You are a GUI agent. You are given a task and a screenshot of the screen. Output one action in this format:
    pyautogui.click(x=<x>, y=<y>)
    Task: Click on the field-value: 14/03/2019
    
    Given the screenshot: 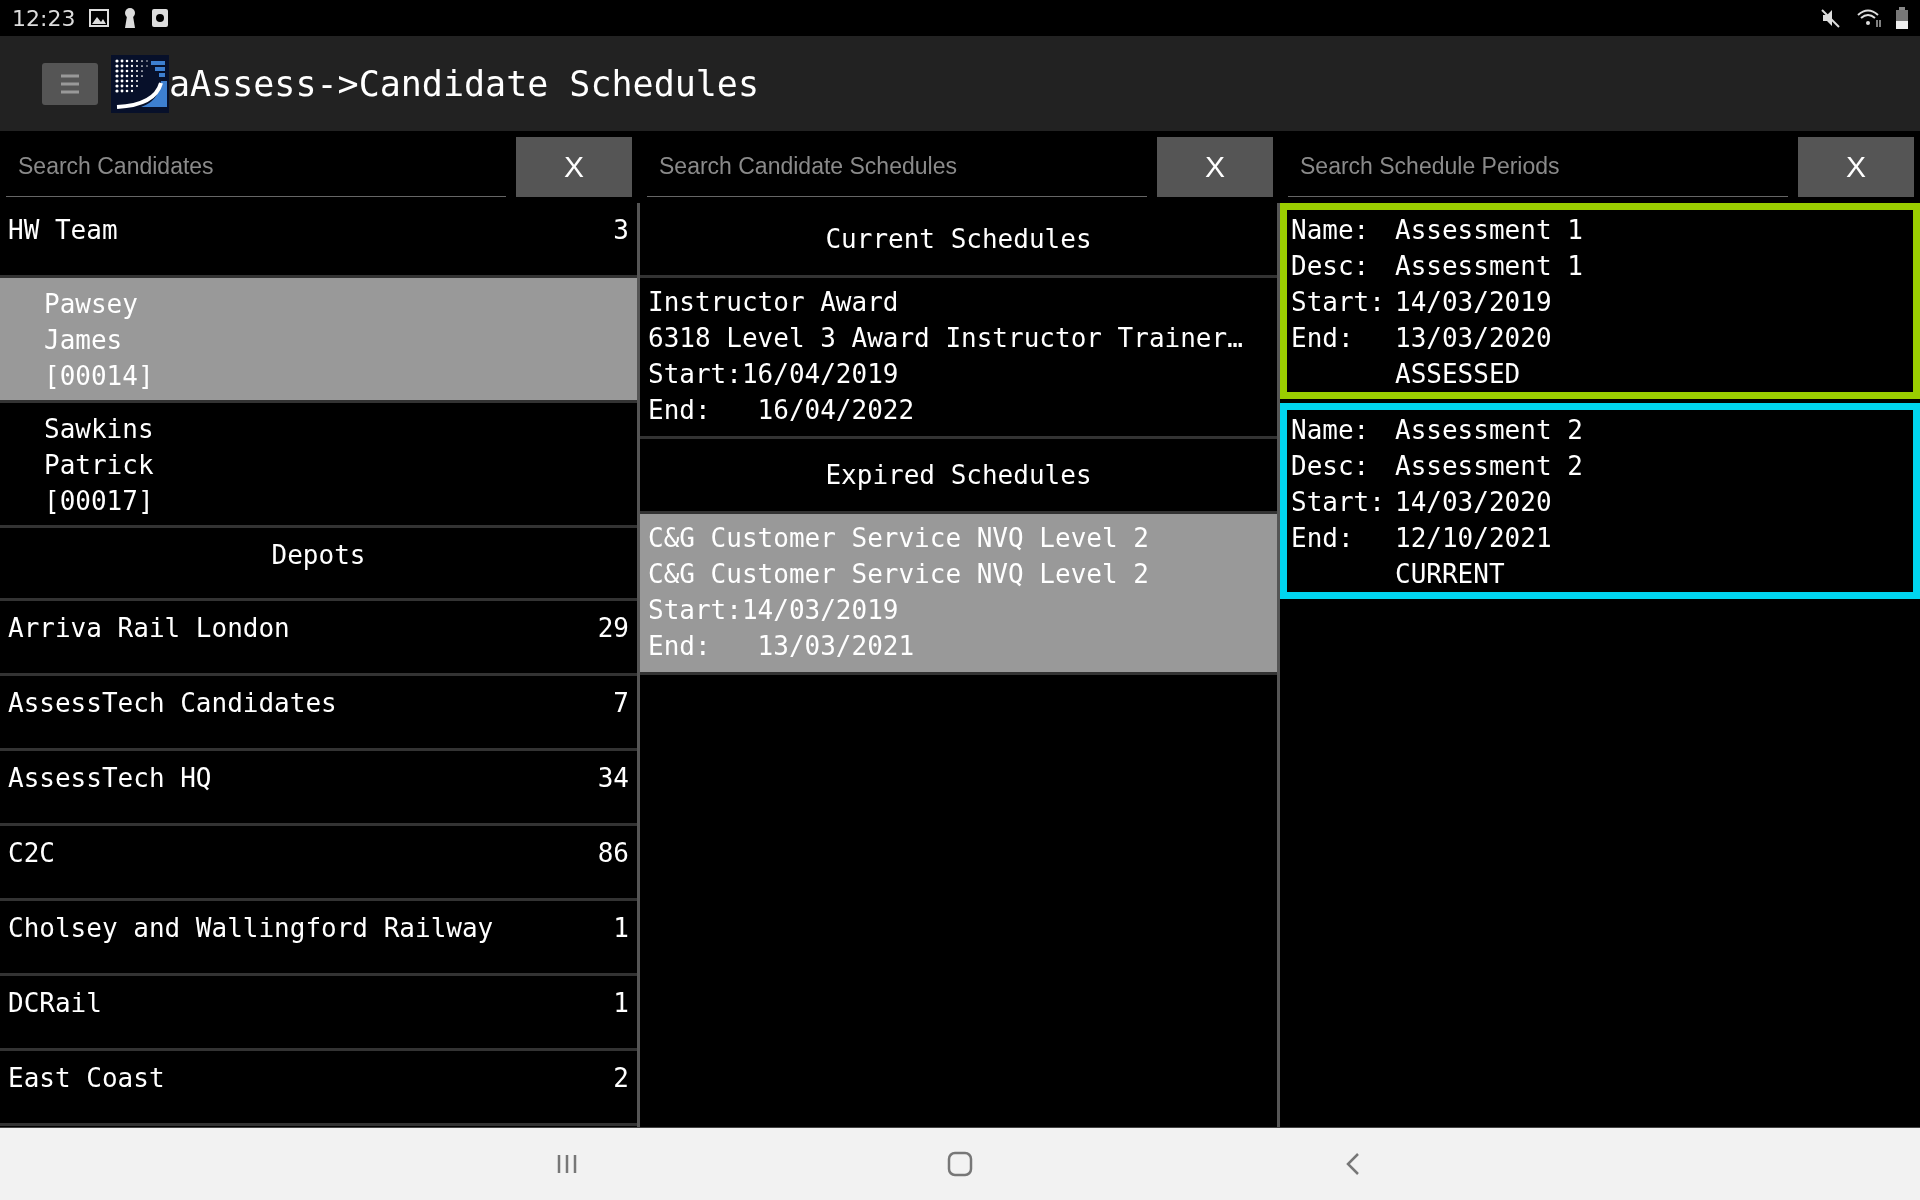 What is the action you would take?
    pyautogui.click(x=1474, y=302)
    